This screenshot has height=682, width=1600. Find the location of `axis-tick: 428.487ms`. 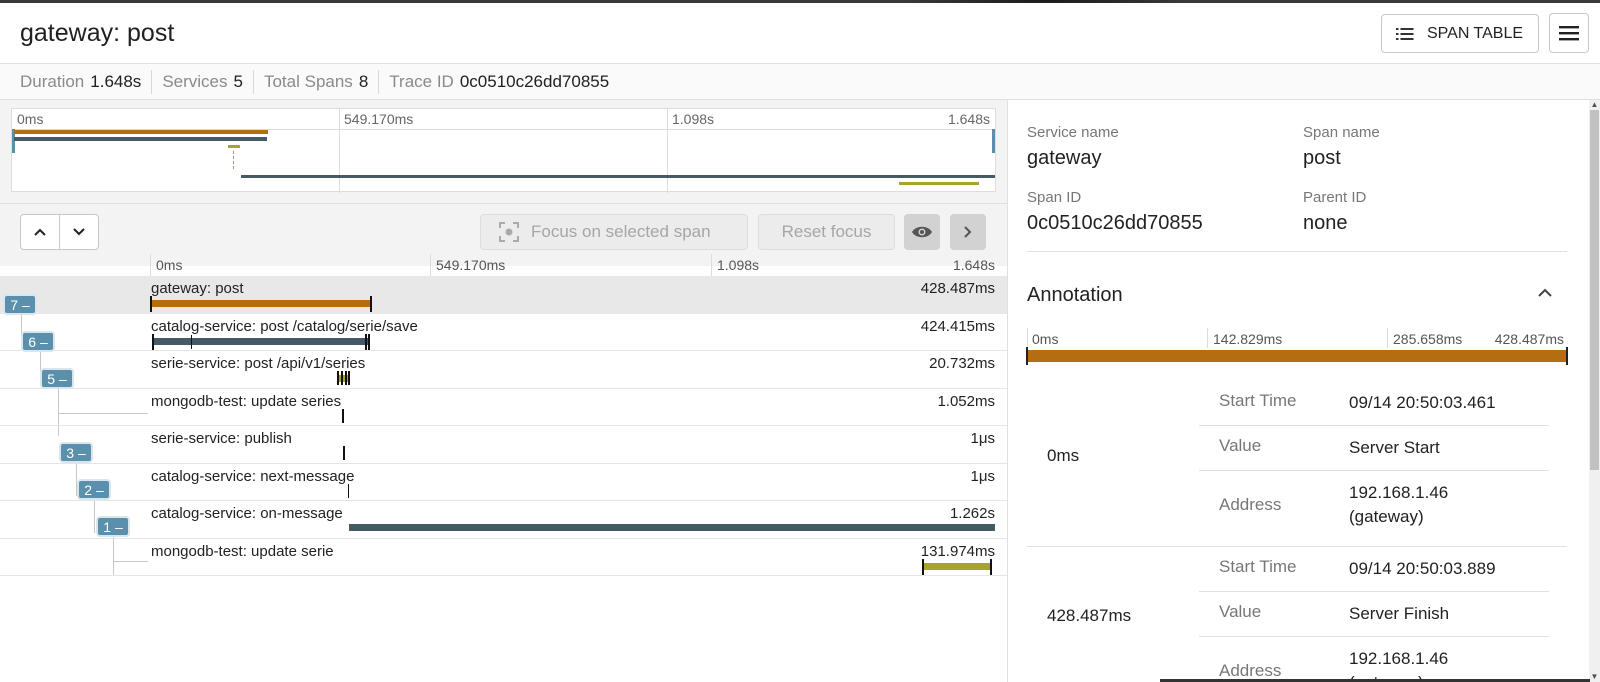

axis-tick: 428.487ms is located at coordinates (1529, 339).